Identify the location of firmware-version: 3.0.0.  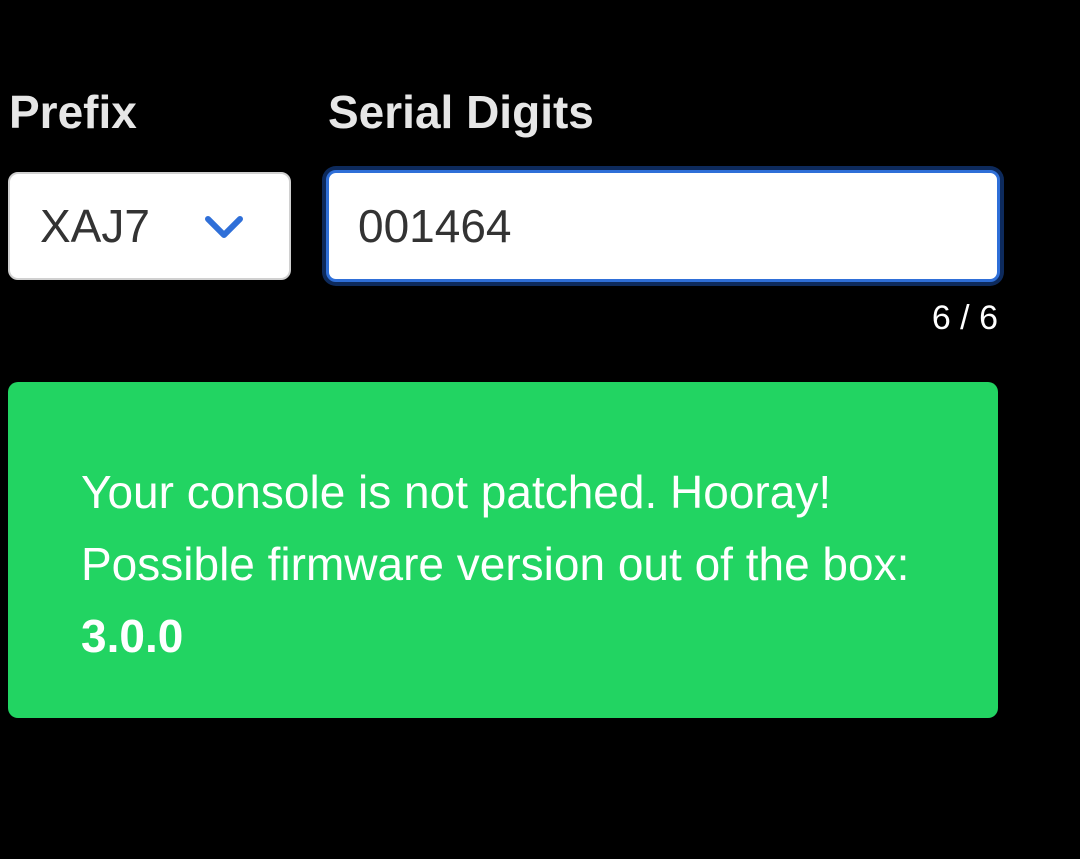
(132, 636).